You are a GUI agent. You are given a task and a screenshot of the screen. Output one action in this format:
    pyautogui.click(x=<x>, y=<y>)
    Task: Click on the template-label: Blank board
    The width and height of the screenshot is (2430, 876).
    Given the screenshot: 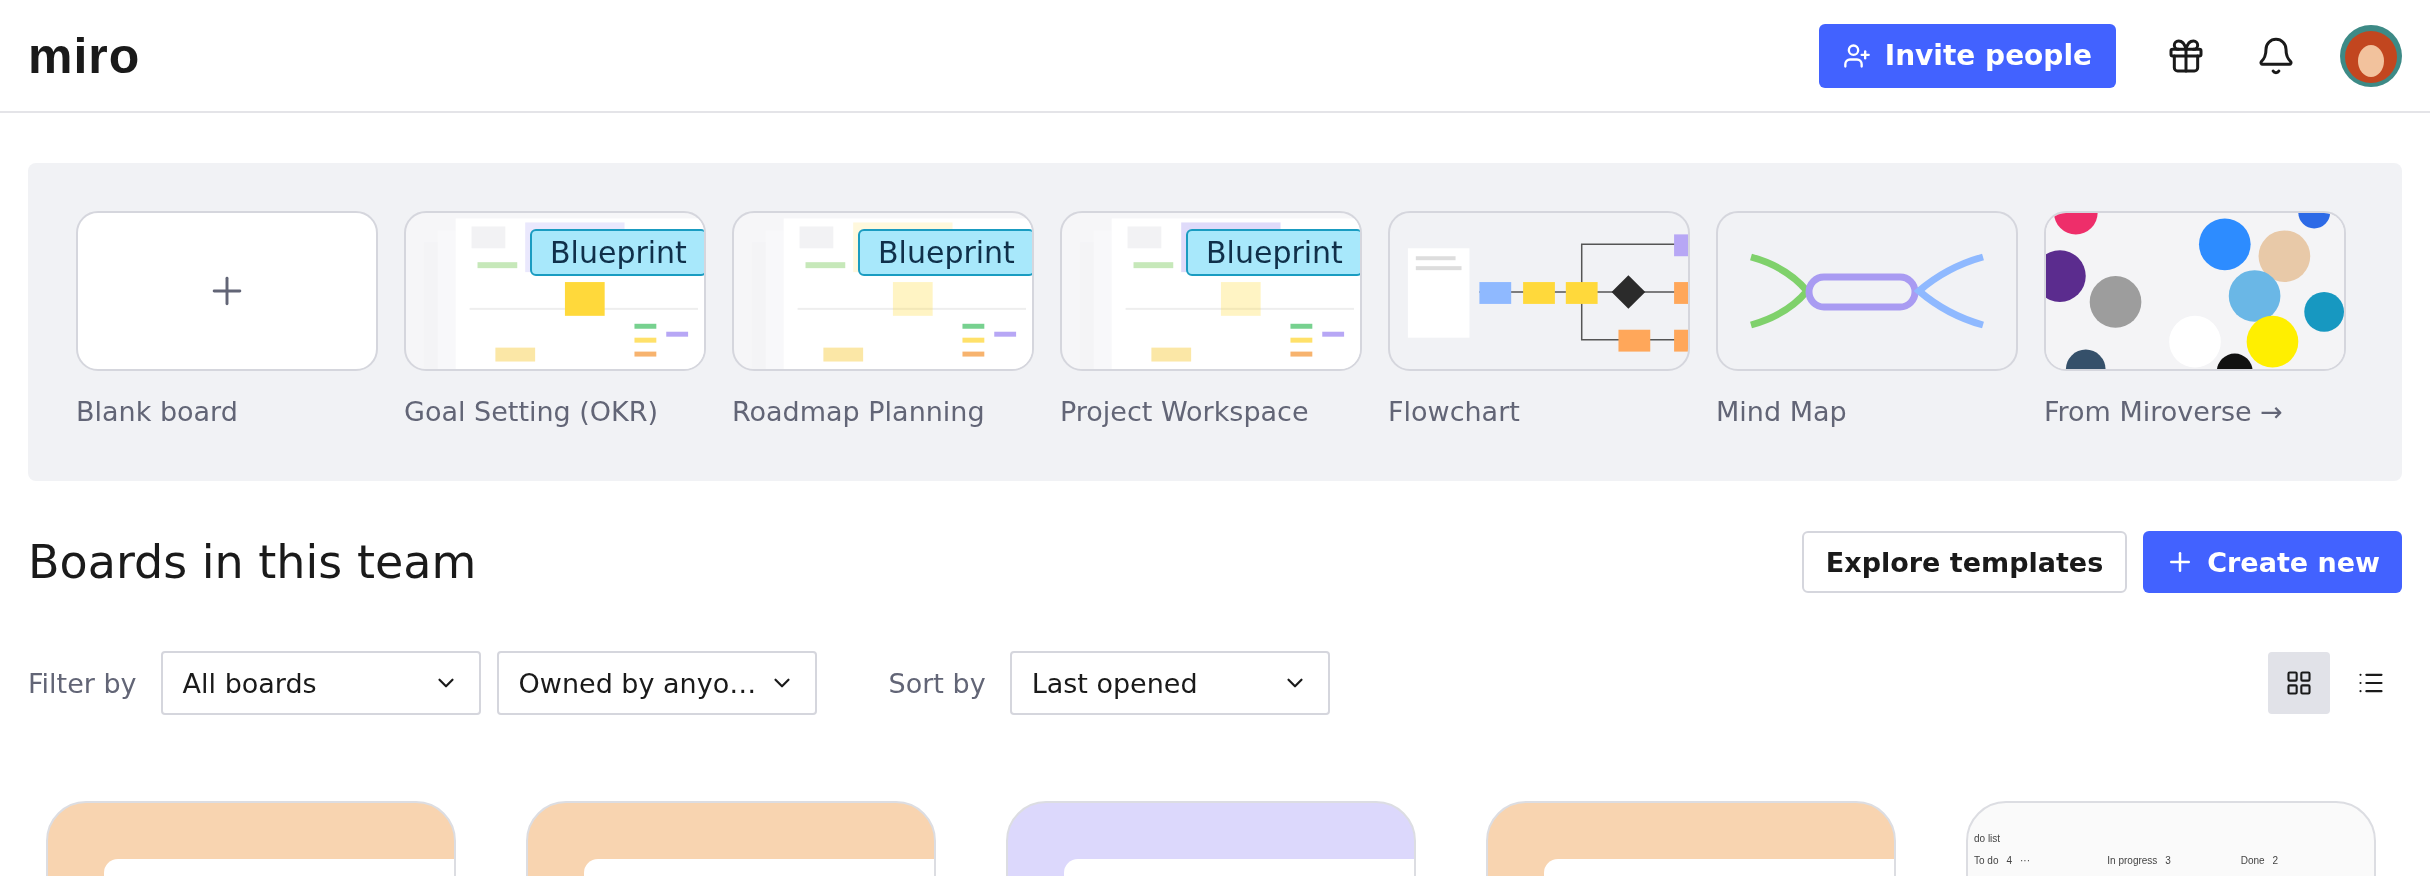 What is the action you would take?
    pyautogui.click(x=227, y=412)
    